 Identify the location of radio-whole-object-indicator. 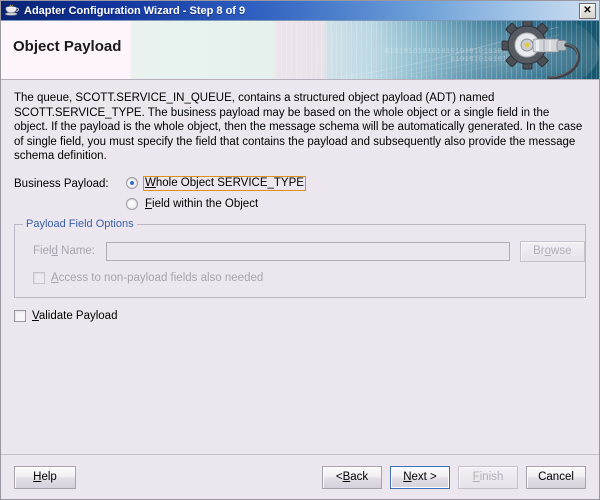
(132, 183).